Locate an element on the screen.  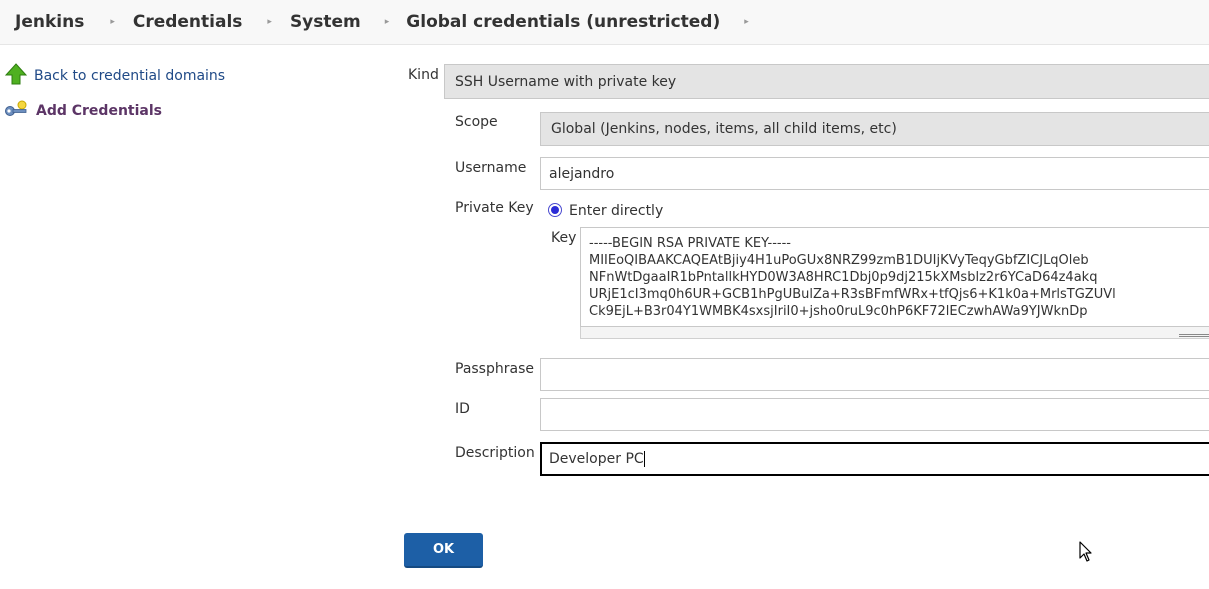
breadcrumb-global-credentials: Global credentials (unrestricted) is located at coordinates (563, 22).